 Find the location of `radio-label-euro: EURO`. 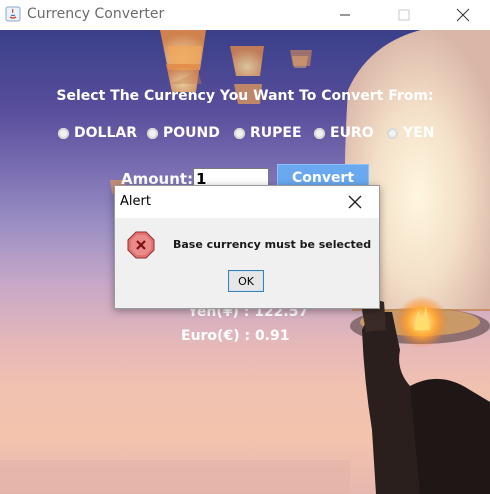

radio-label-euro: EURO is located at coordinates (352, 133).